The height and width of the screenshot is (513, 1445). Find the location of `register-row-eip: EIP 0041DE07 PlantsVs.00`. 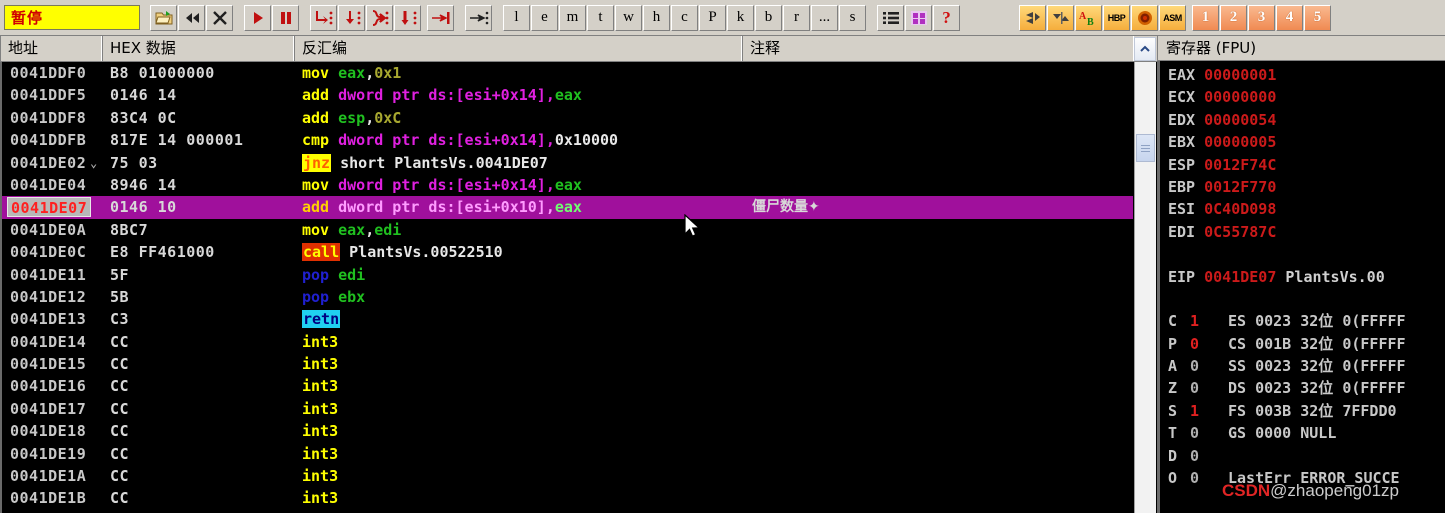

register-row-eip: EIP 0041DE07 PlantsVs.00 is located at coordinates (1302, 277).